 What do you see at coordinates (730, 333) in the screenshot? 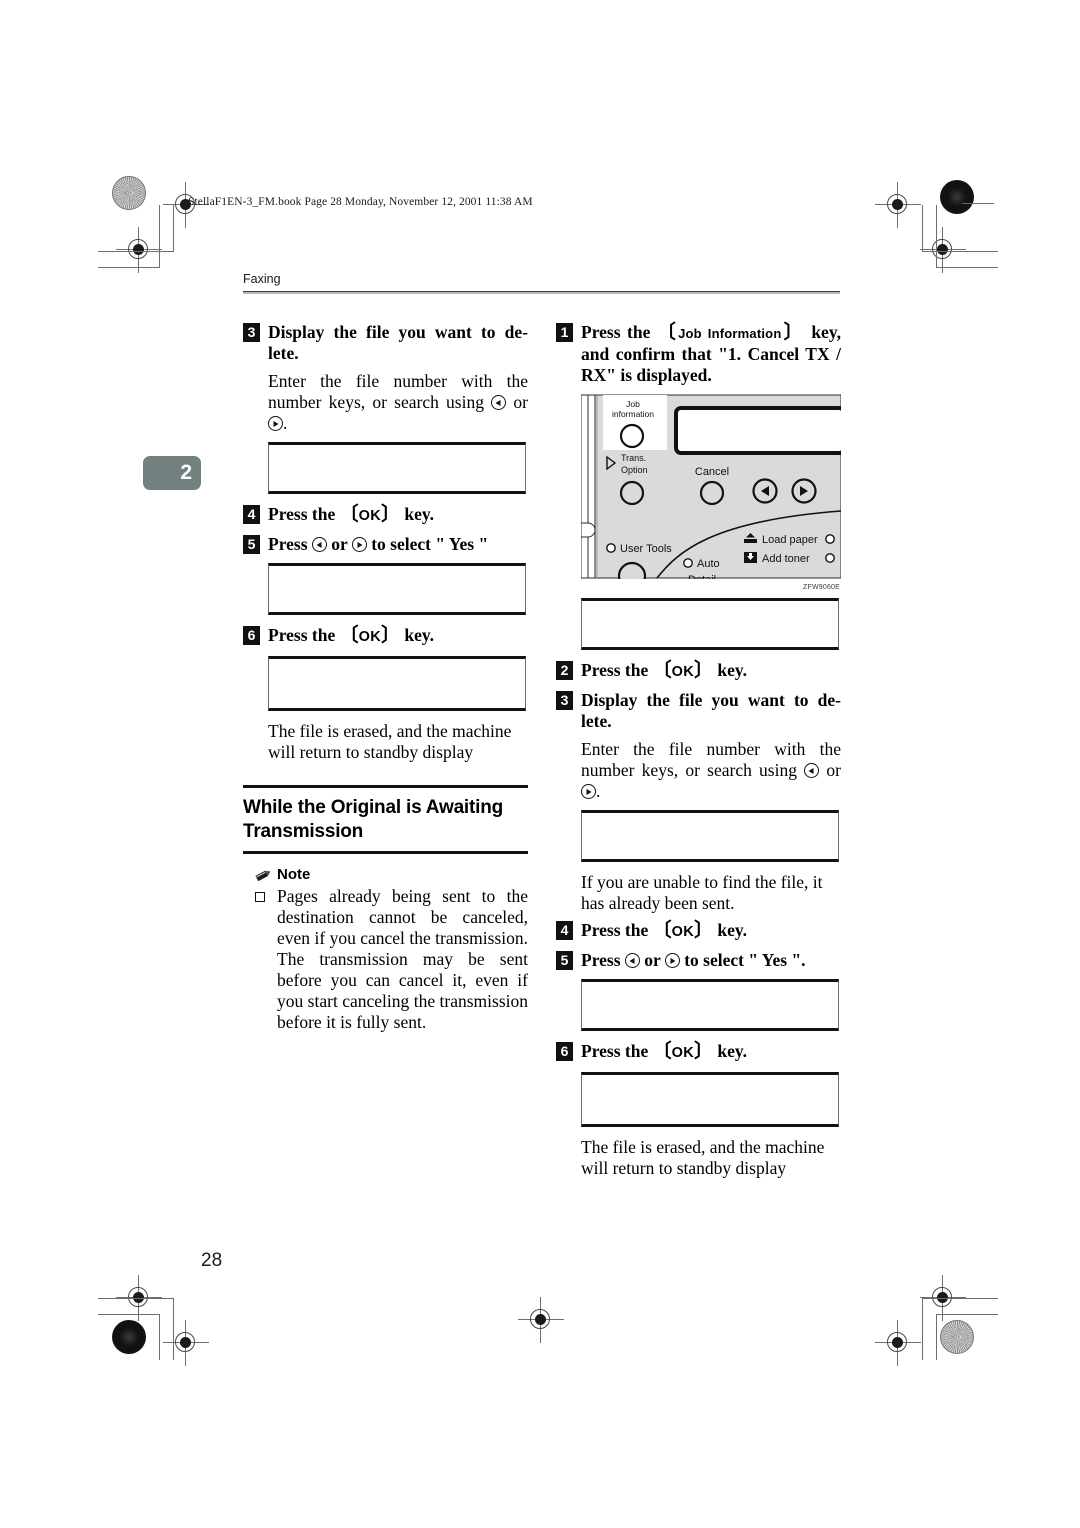
I see `job-information-keycap: Job Information` at bounding box center [730, 333].